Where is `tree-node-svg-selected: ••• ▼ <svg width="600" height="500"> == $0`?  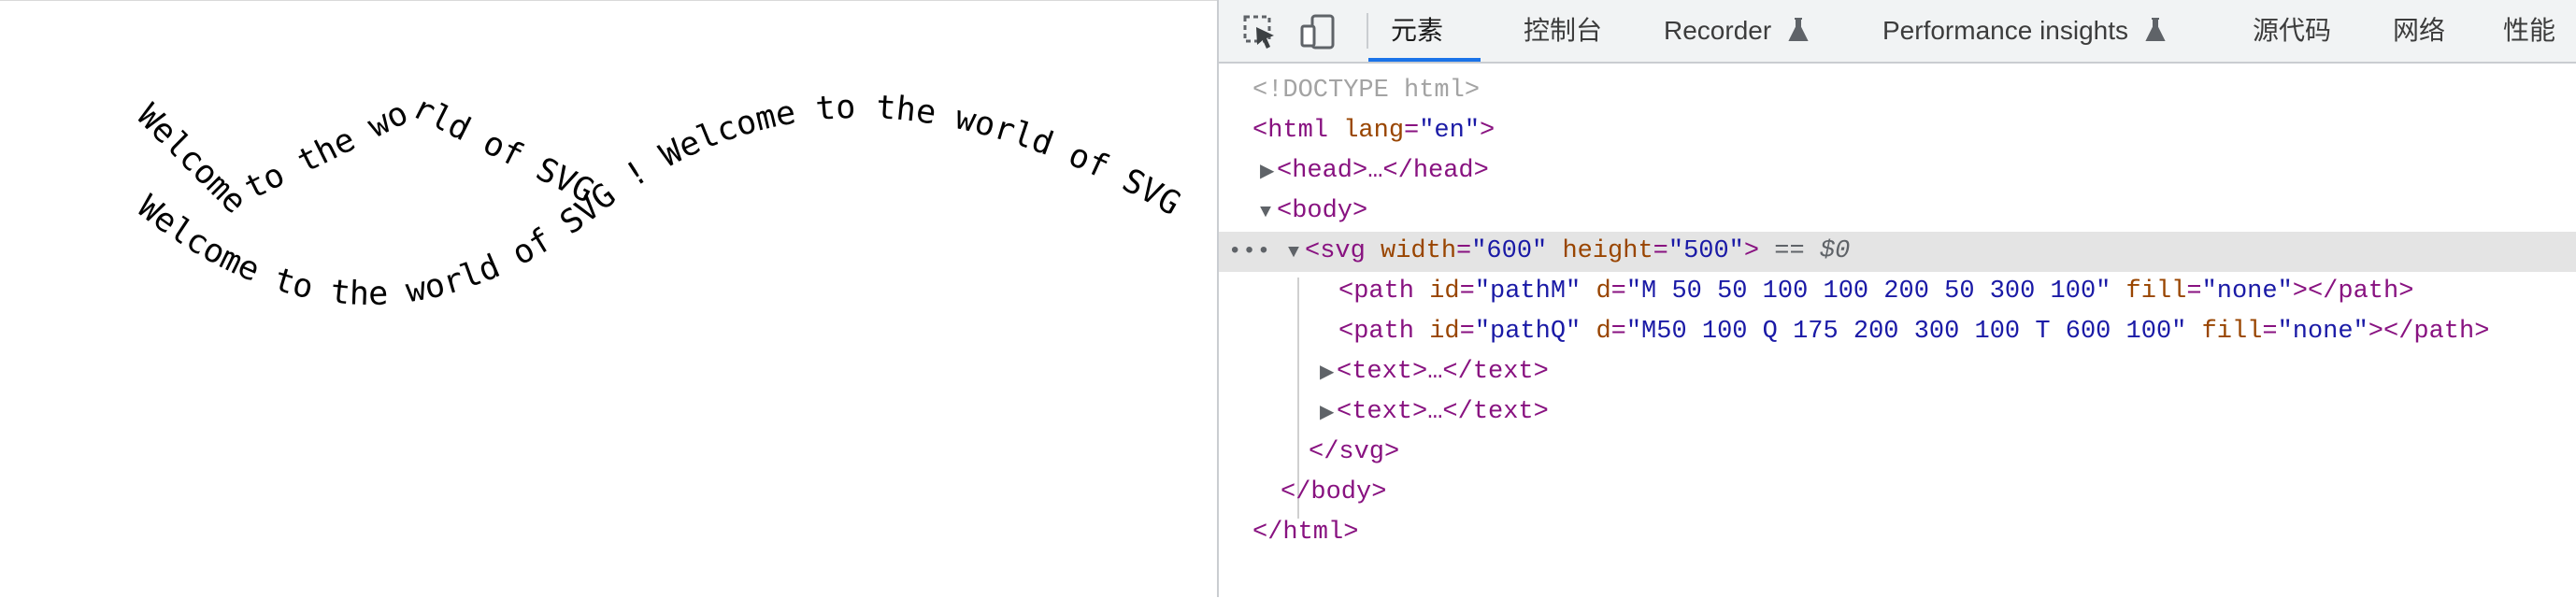
tree-node-svg-selected: ••• ▼ <svg width="600" height="500"> == $0 is located at coordinates (1897, 252).